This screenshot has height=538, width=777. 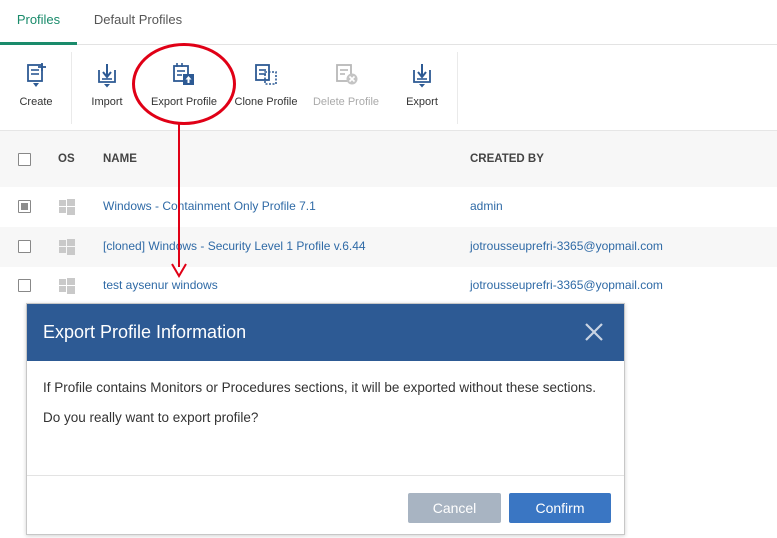 What do you see at coordinates (594, 332) in the screenshot?
I see `close-icon` at bounding box center [594, 332].